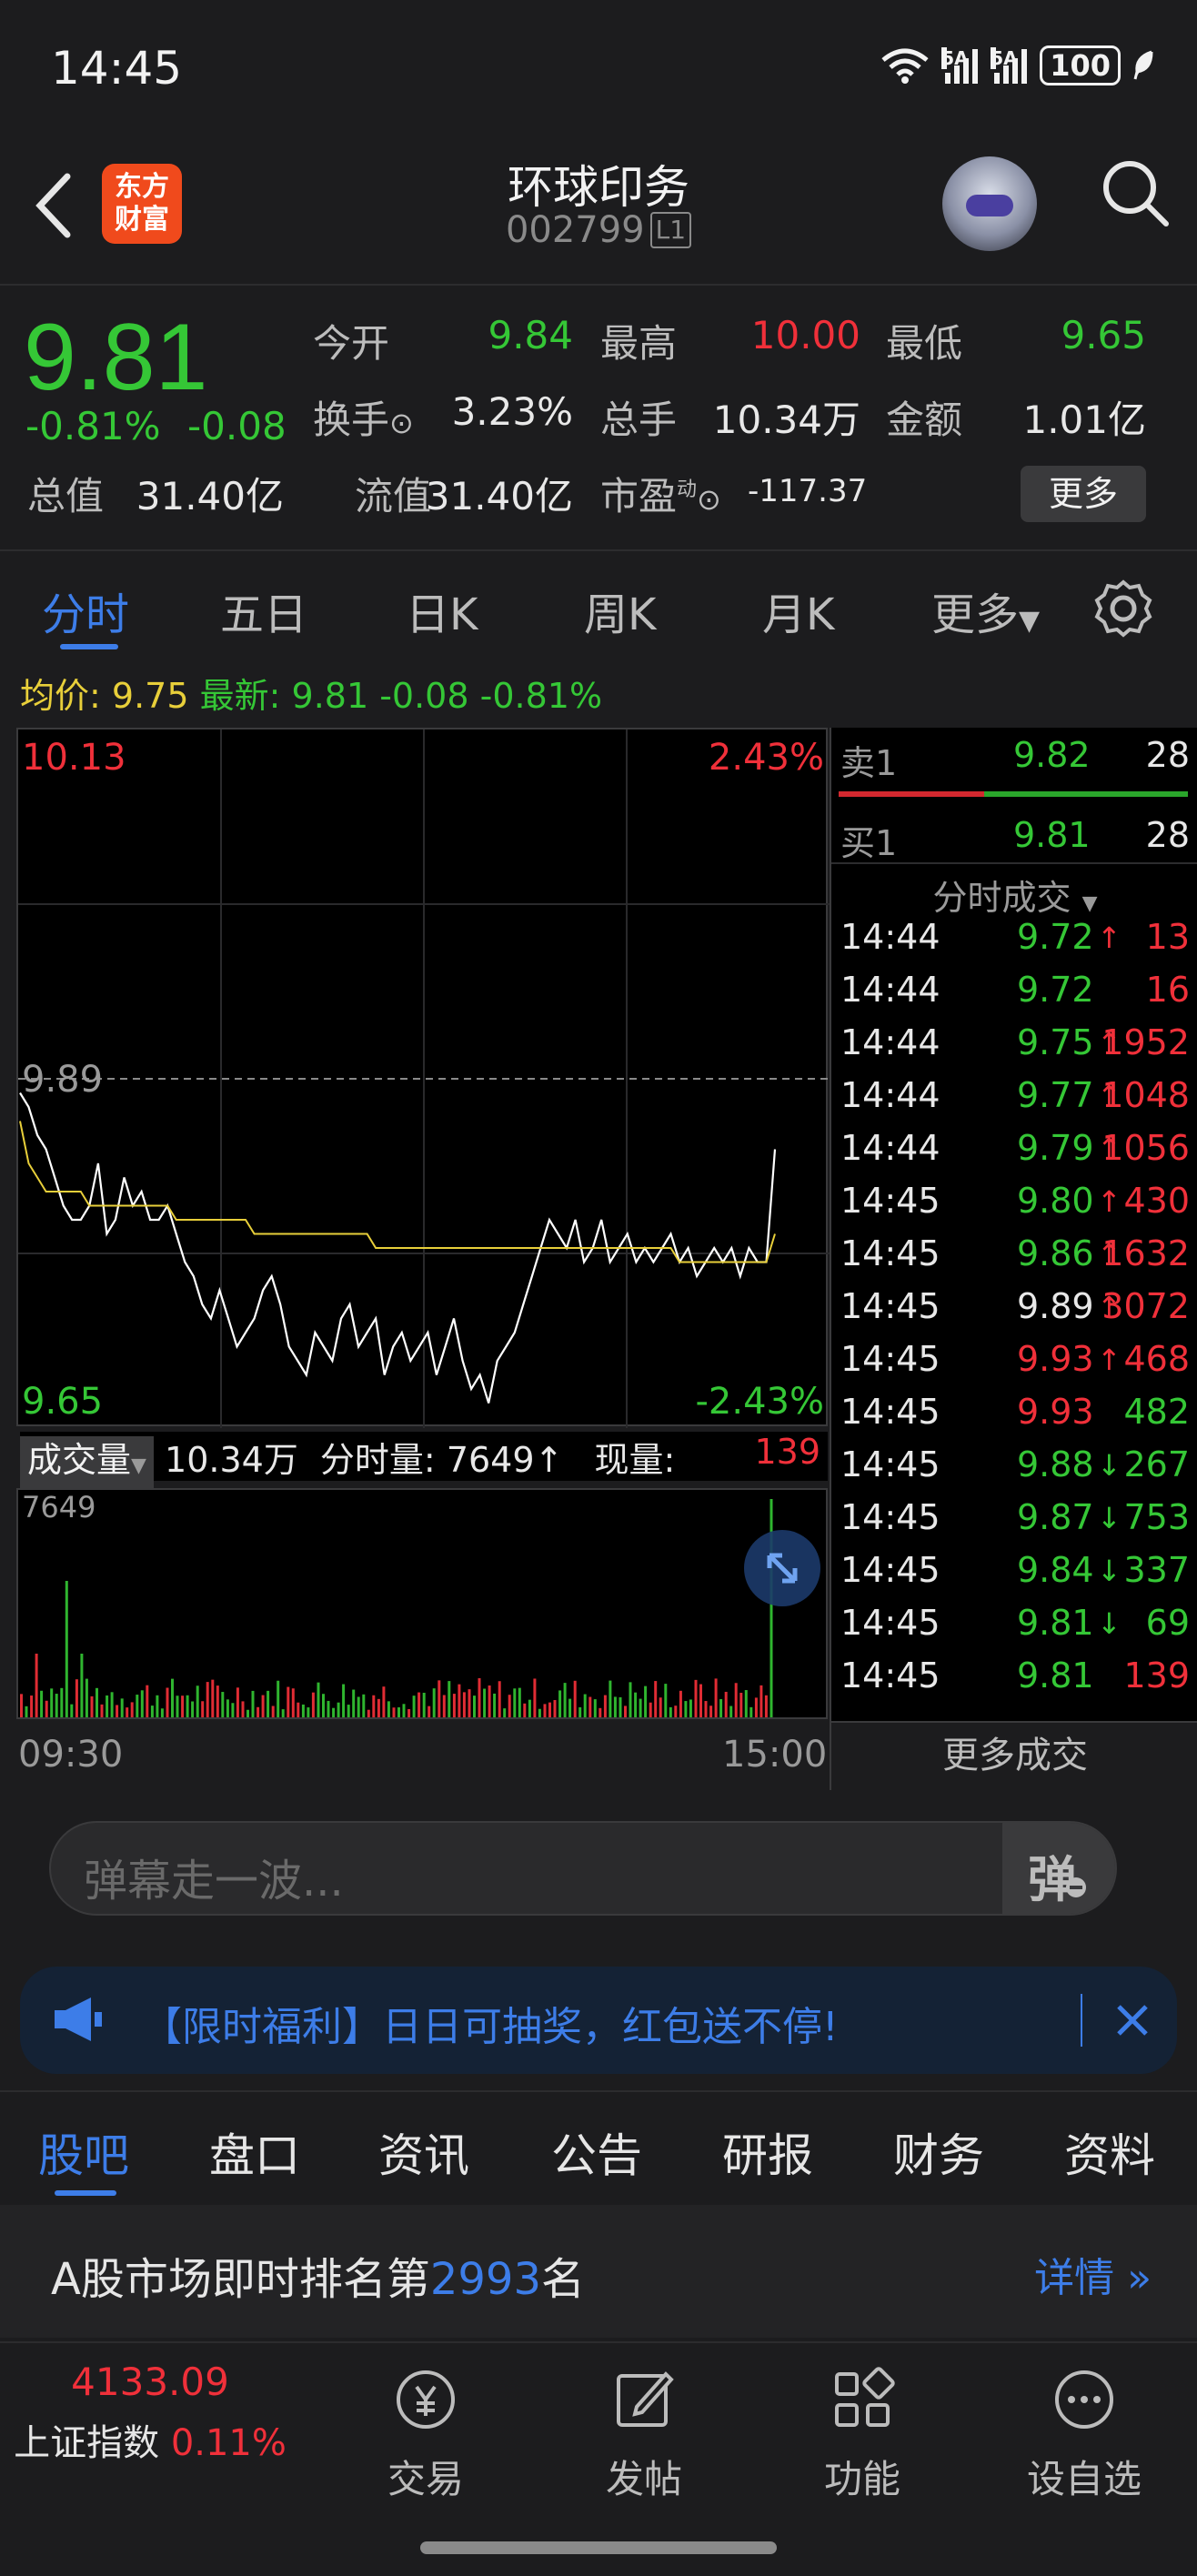 This screenshot has width=1197, height=2576. I want to click on ctab-profile: 资料, so click(1109, 2152).